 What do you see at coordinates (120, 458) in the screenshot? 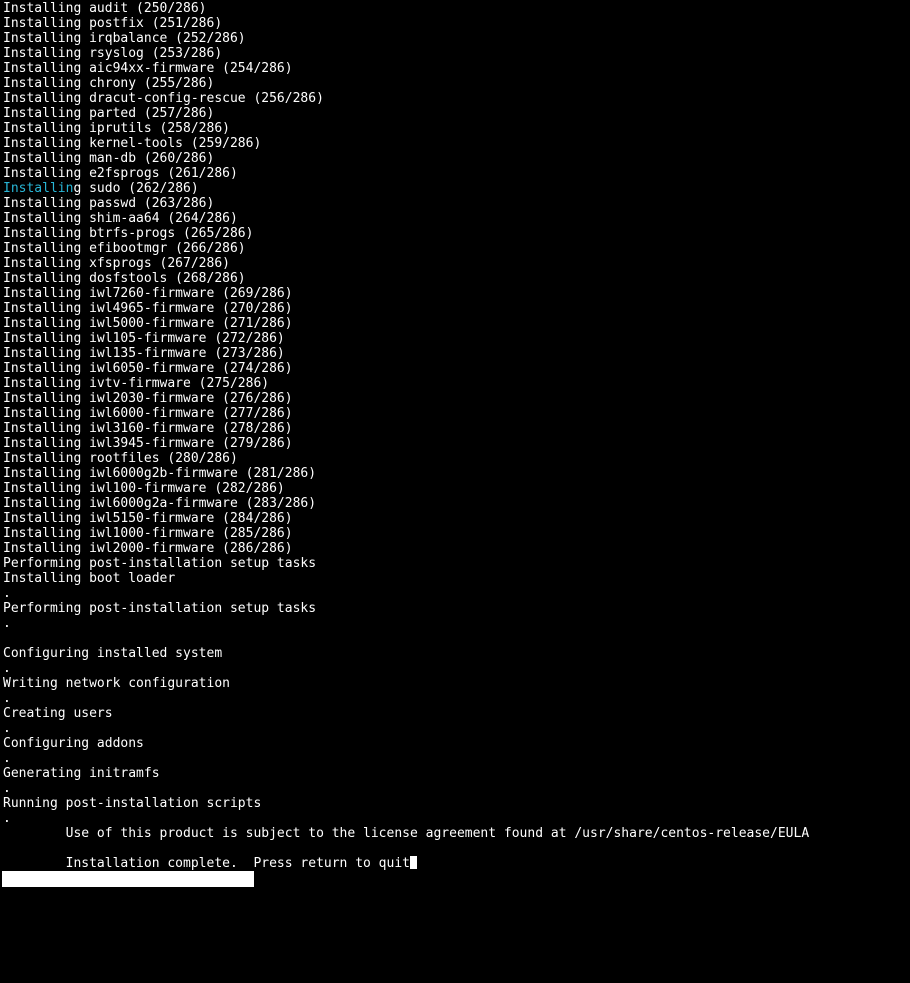
I see `terminal-line-text: Installing rootfiles (280/286)` at bounding box center [120, 458].